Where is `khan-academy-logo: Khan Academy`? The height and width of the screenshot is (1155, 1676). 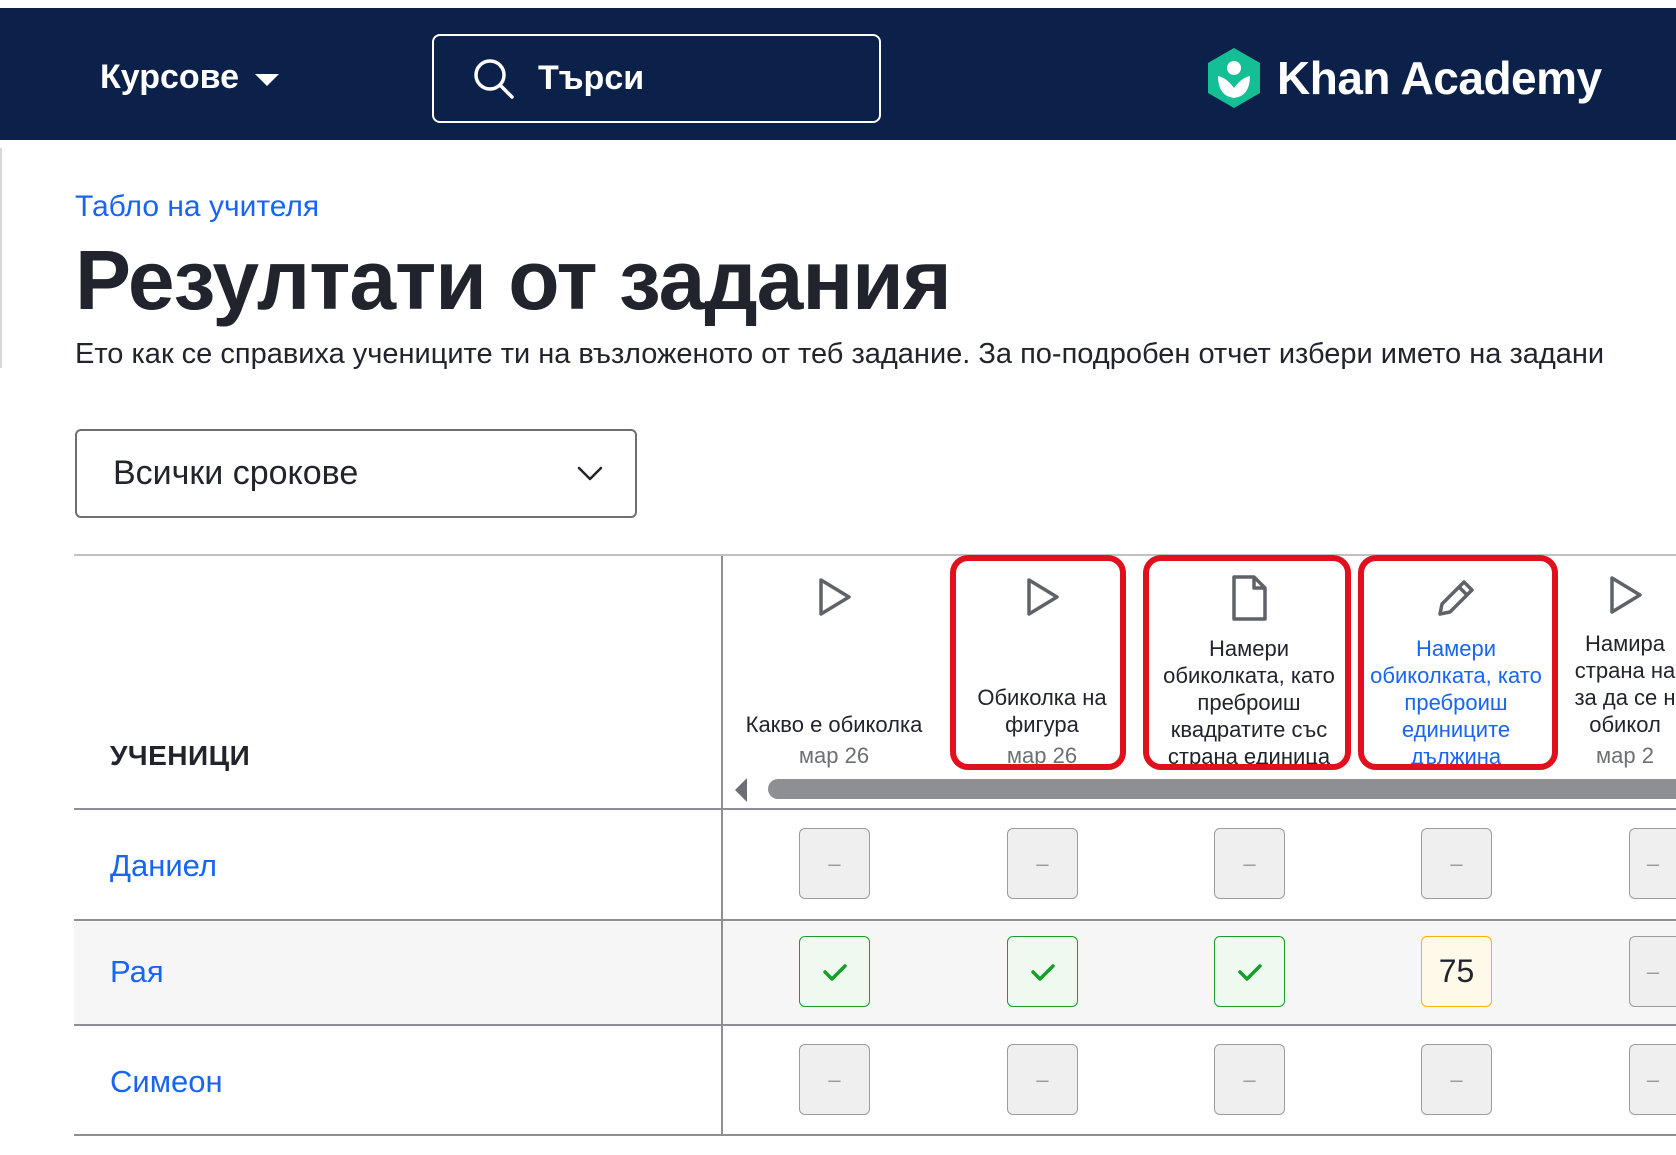 khan-academy-logo: Khan Academy is located at coordinates (1403, 78).